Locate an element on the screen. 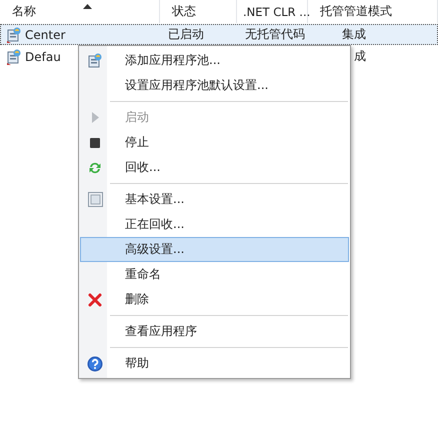 This screenshot has width=438, height=433. table-cell: 集成 is located at coordinates (354, 34).